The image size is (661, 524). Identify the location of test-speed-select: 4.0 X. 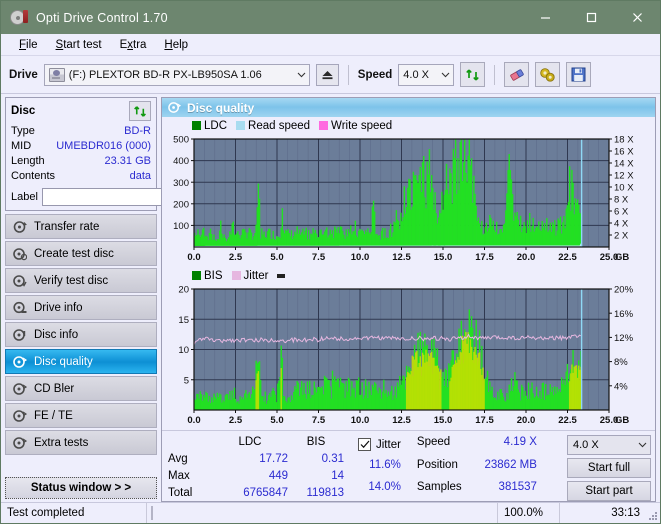
(609, 445).